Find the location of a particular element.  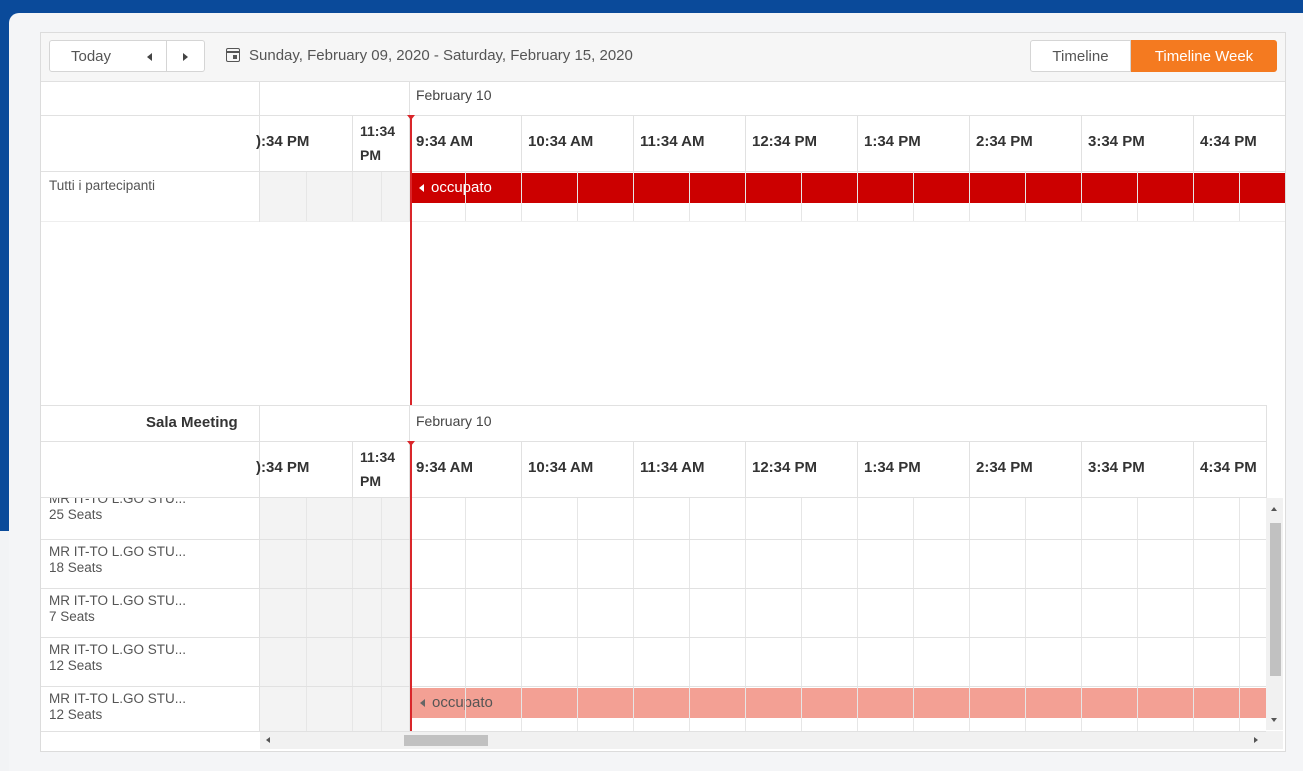

today-button: Today is located at coordinates (91, 56).